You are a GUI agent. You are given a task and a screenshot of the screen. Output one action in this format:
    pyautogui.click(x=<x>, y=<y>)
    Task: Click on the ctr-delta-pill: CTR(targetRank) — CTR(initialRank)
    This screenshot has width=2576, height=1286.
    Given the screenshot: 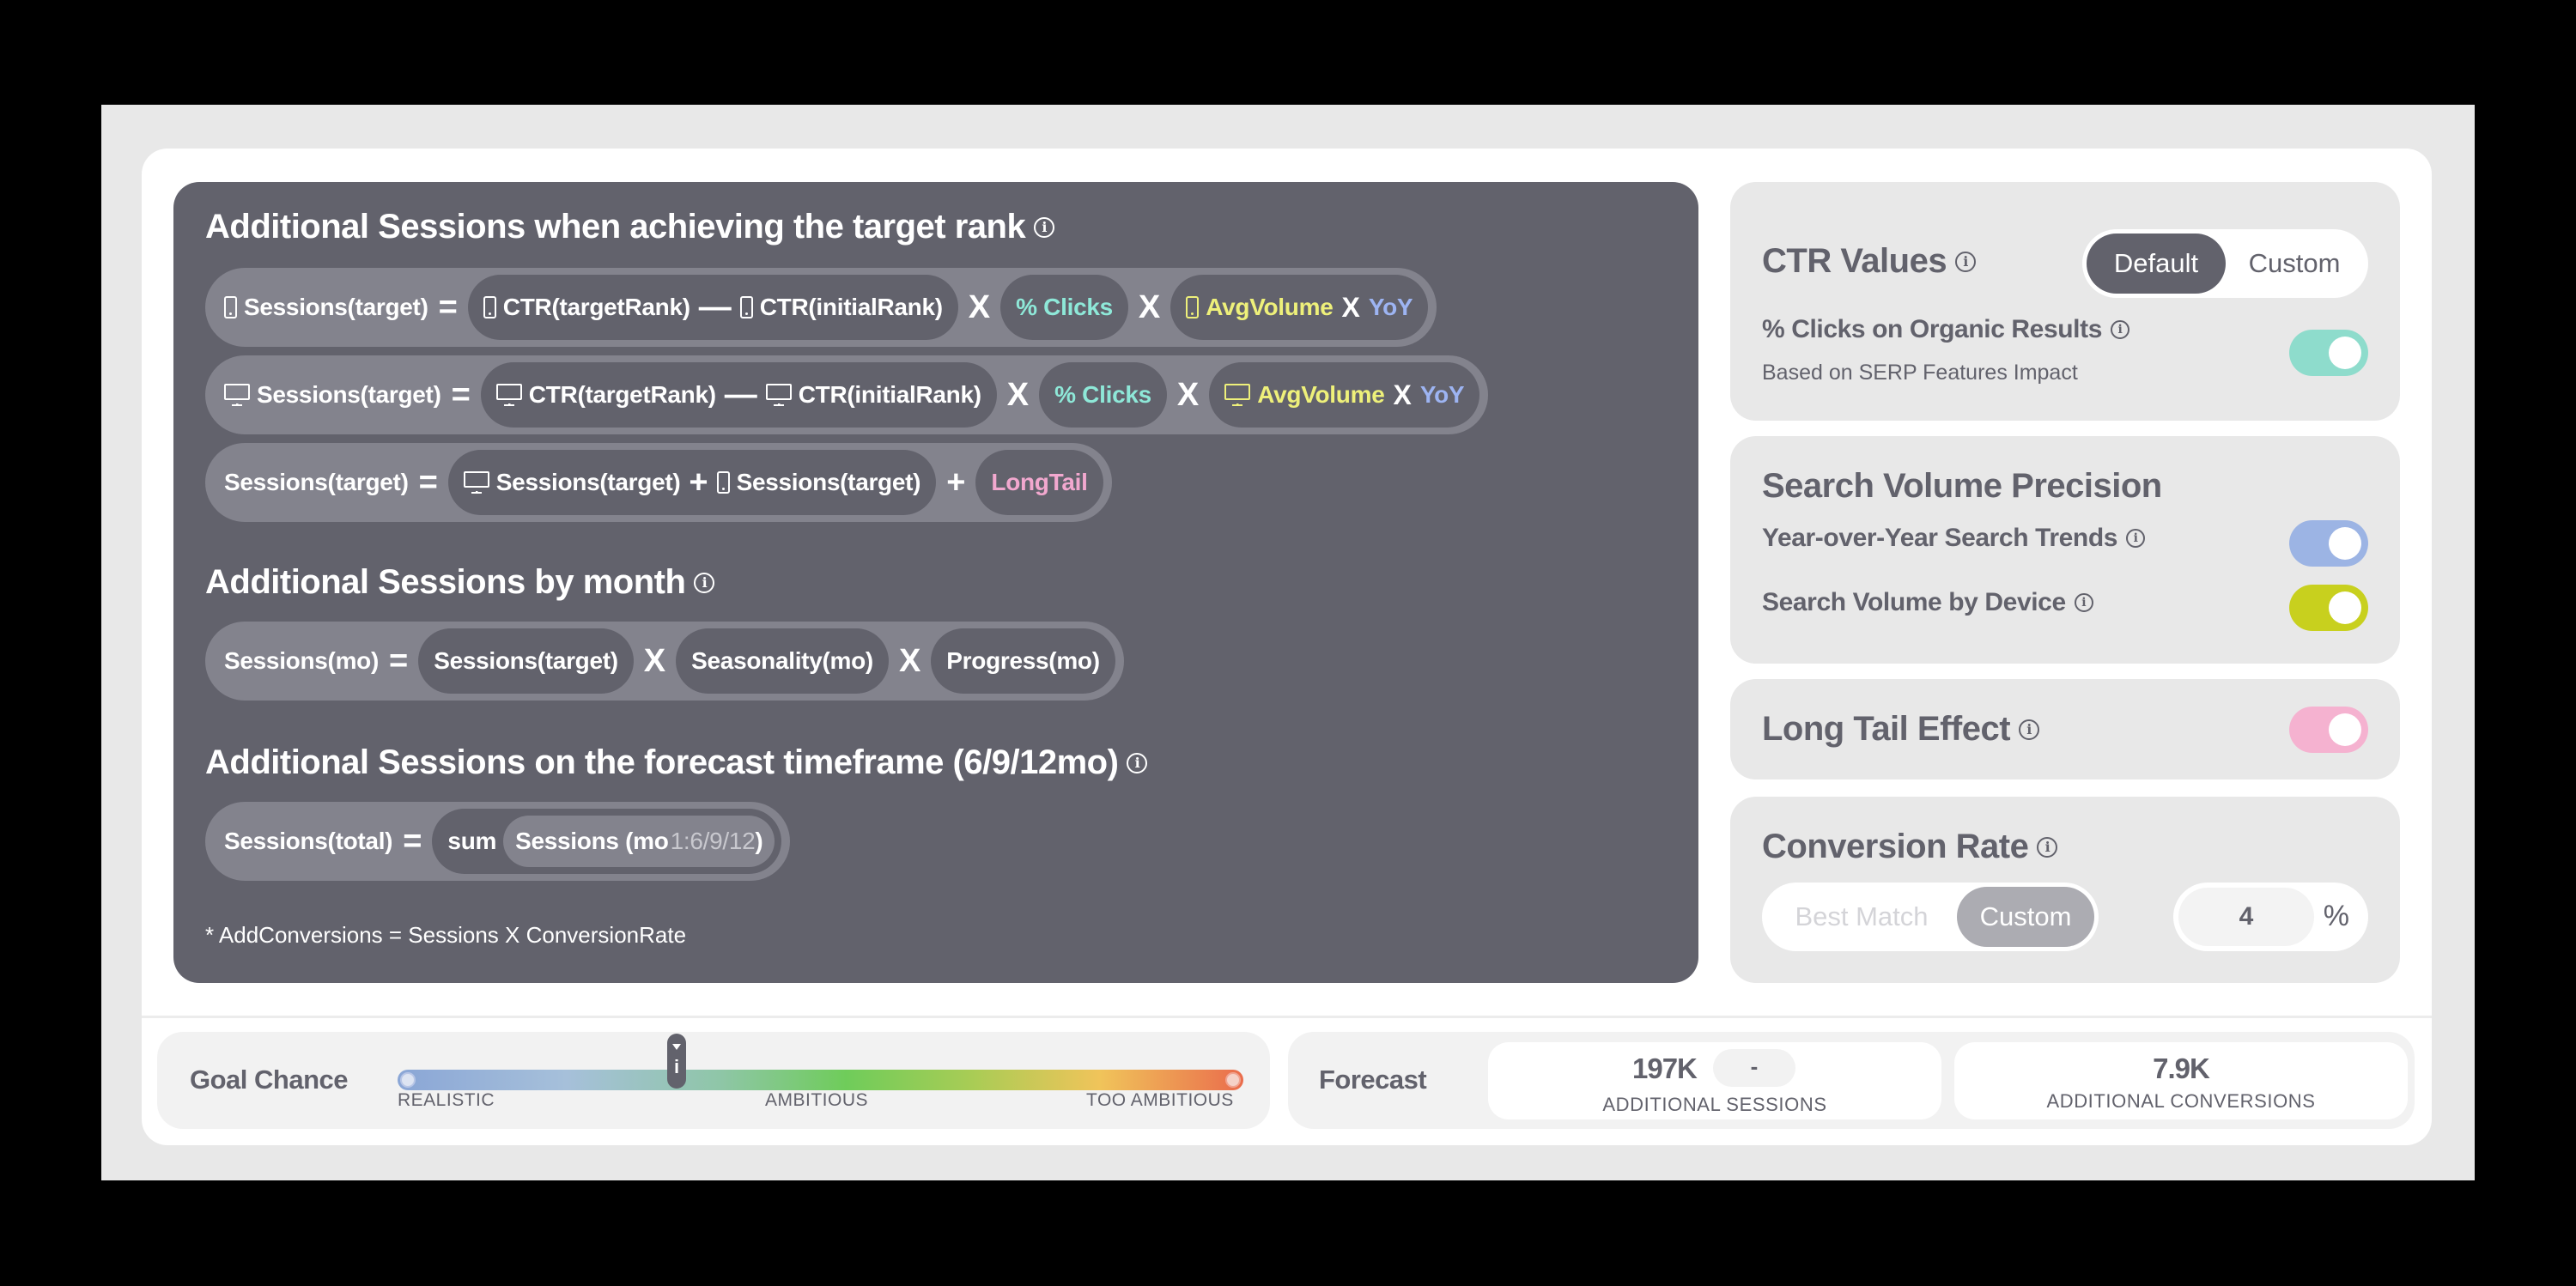 What is the action you would take?
    pyautogui.click(x=738, y=395)
    